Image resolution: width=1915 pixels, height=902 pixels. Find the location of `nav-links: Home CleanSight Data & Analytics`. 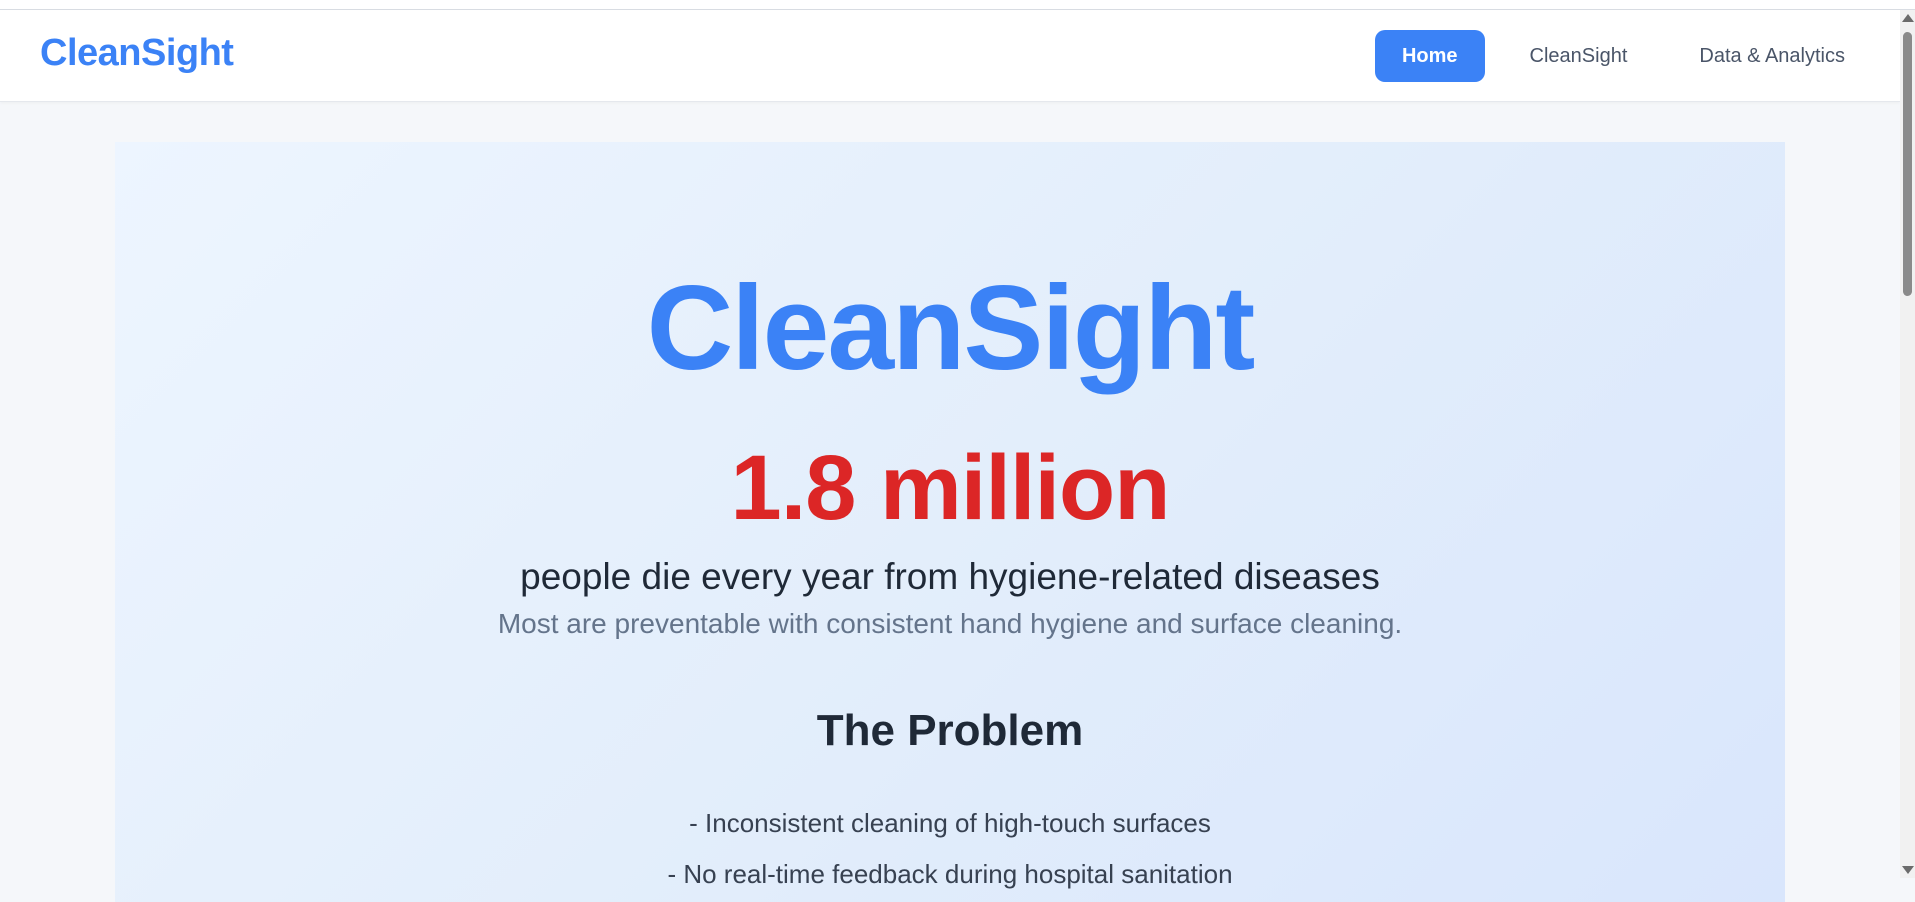

nav-links: Home CleanSight Data & Analytics is located at coordinates (1614, 56).